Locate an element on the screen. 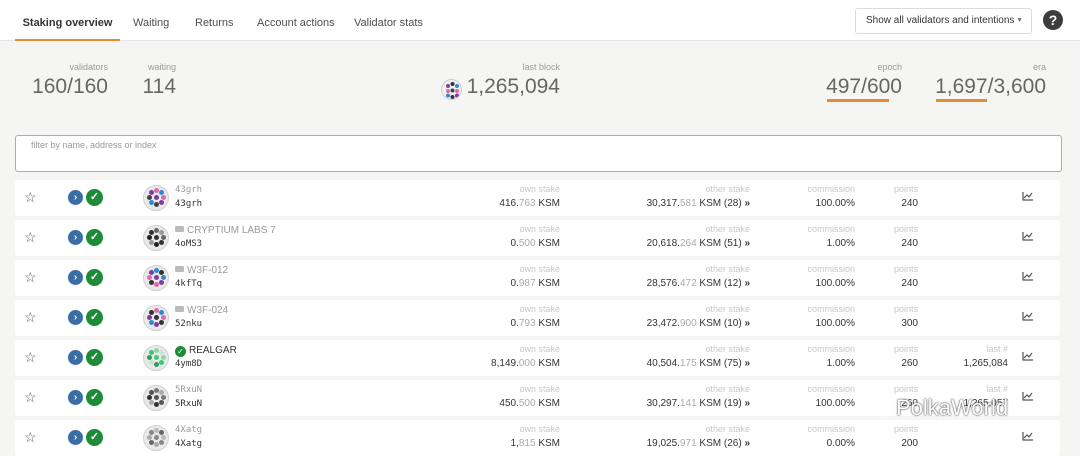 This screenshot has width=1080, height=456. validator-address: 5RxuN is located at coordinates (189, 404).